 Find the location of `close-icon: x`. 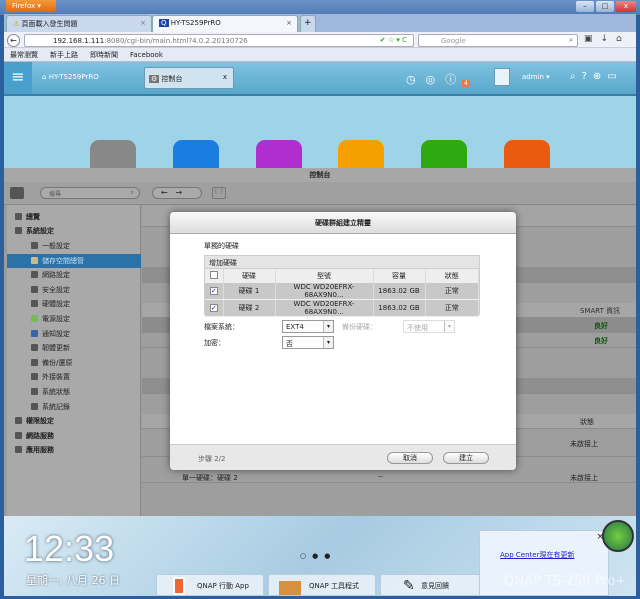

close-icon: x is located at coordinates (225, 77).